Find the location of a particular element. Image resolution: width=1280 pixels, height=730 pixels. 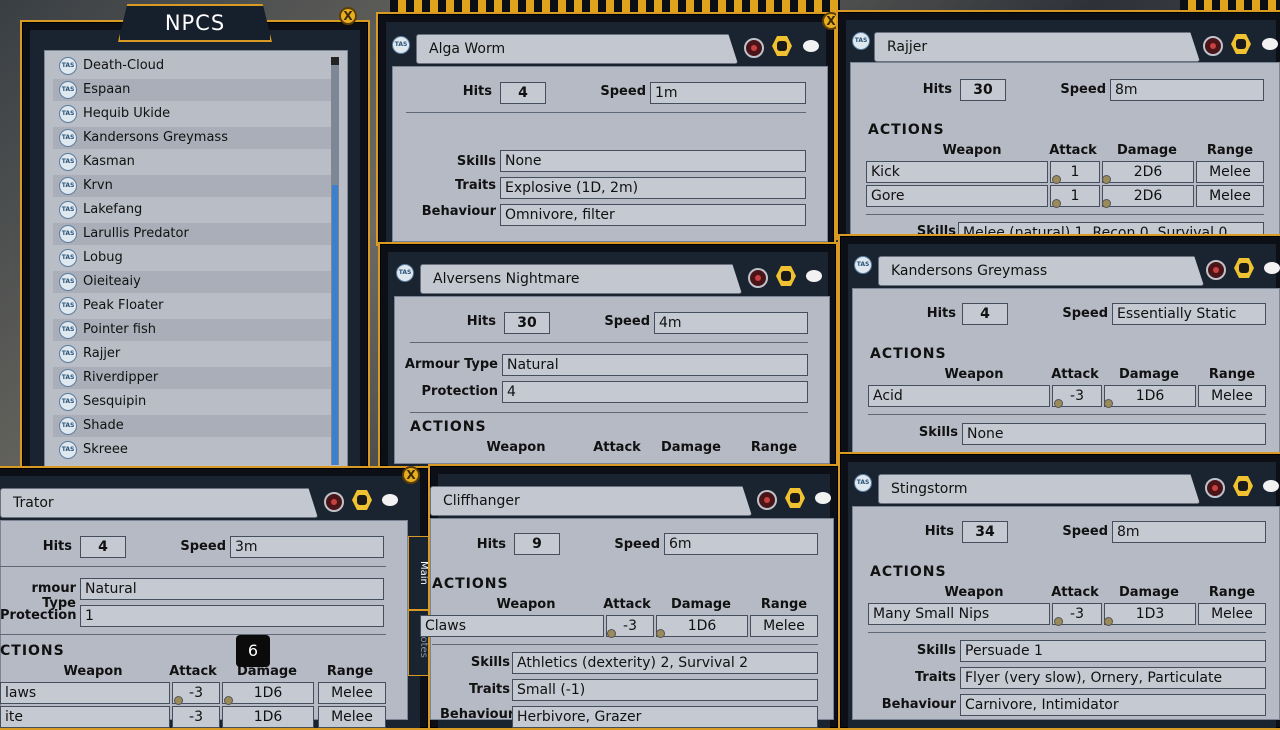

npc-name-field: Stingstorm is located at coordinates (1039, 489).